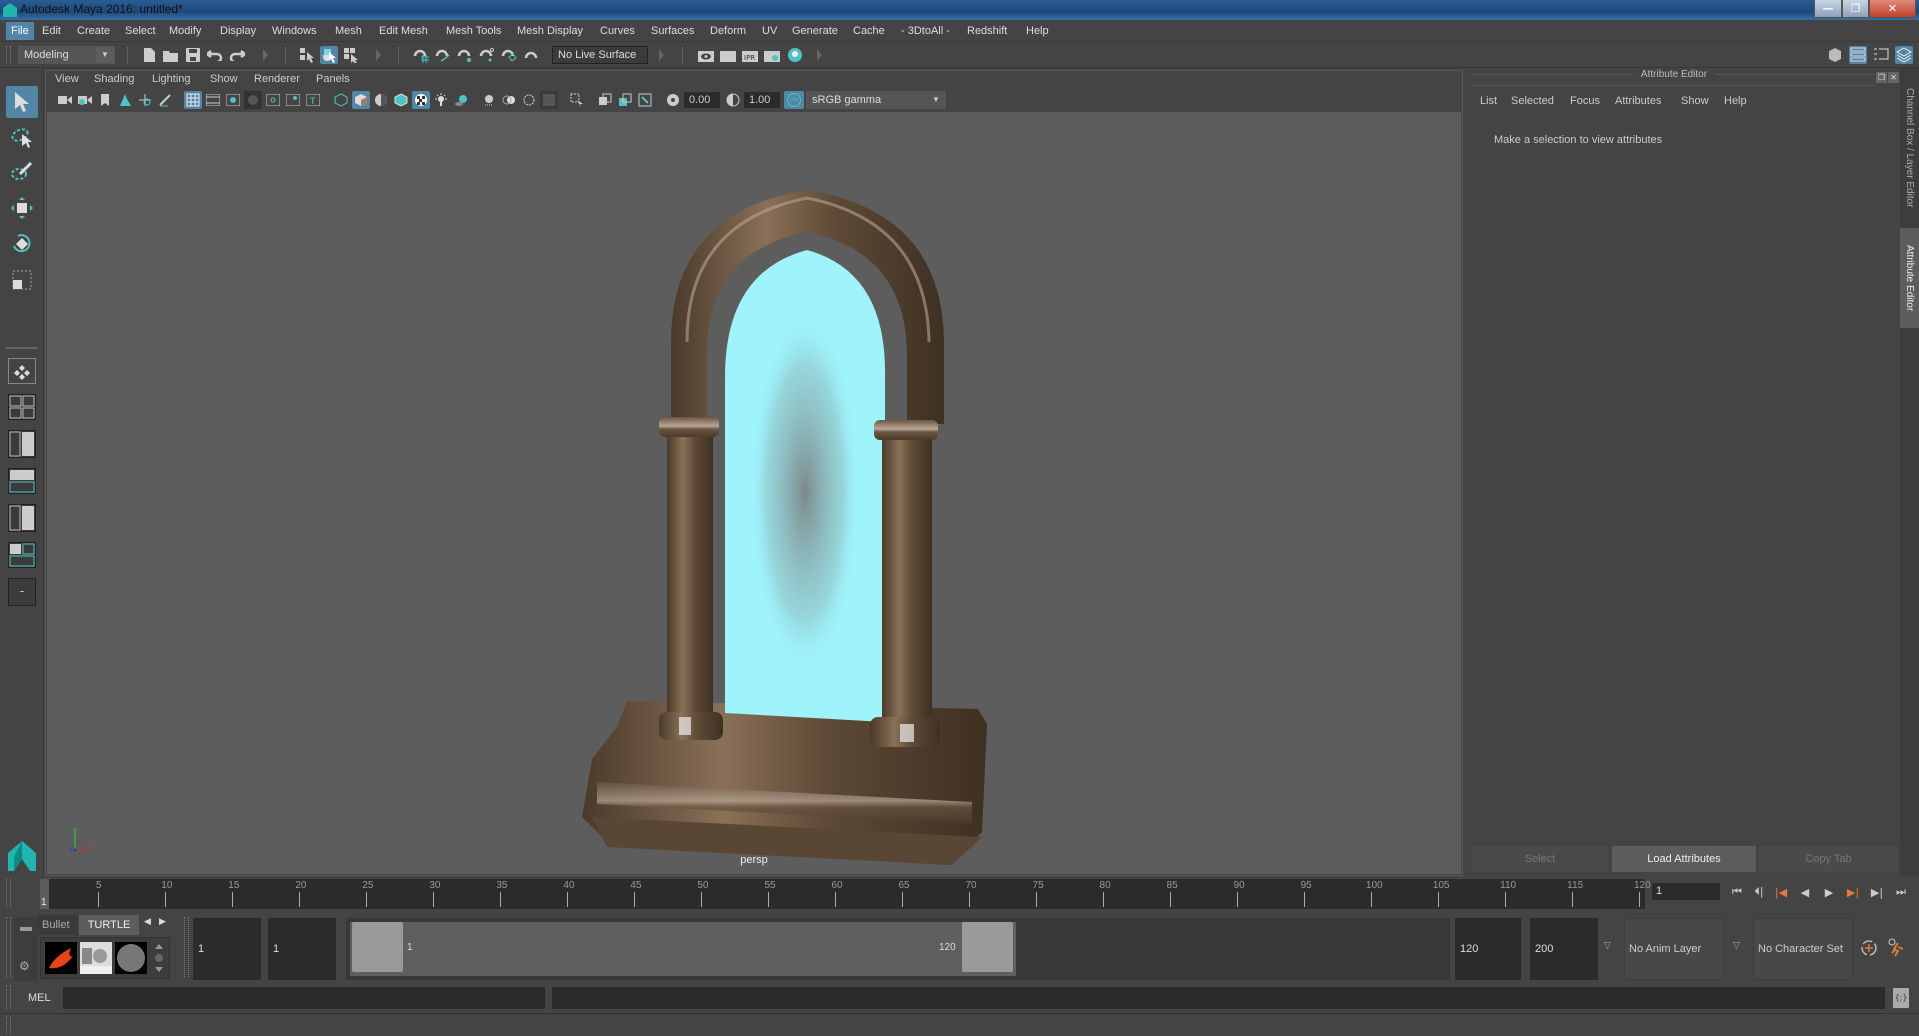  Describe the element at coordinates (1638, 101) in the screenshot. I see `ae-menu-attributes: Attributes` at that location.